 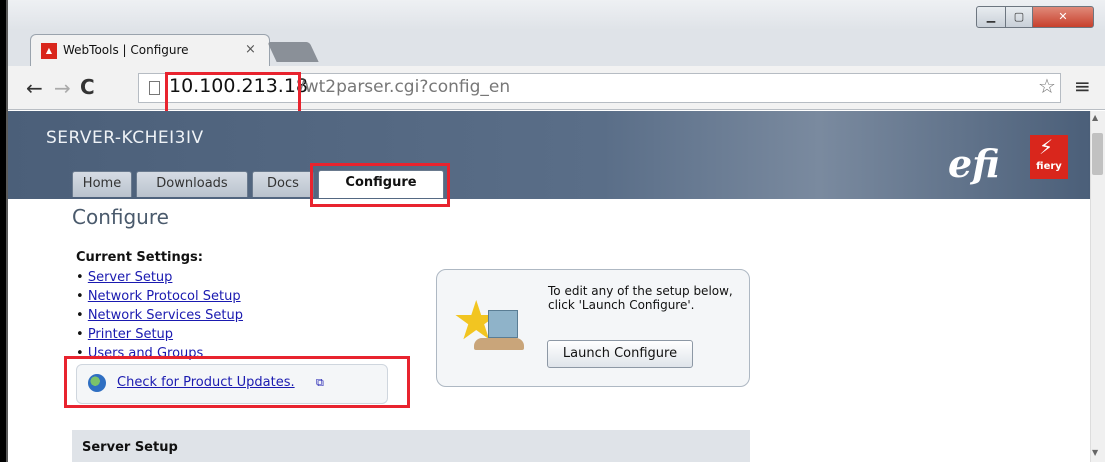 I want to click on minimize-button: ▁, so click(x=991, y=17).